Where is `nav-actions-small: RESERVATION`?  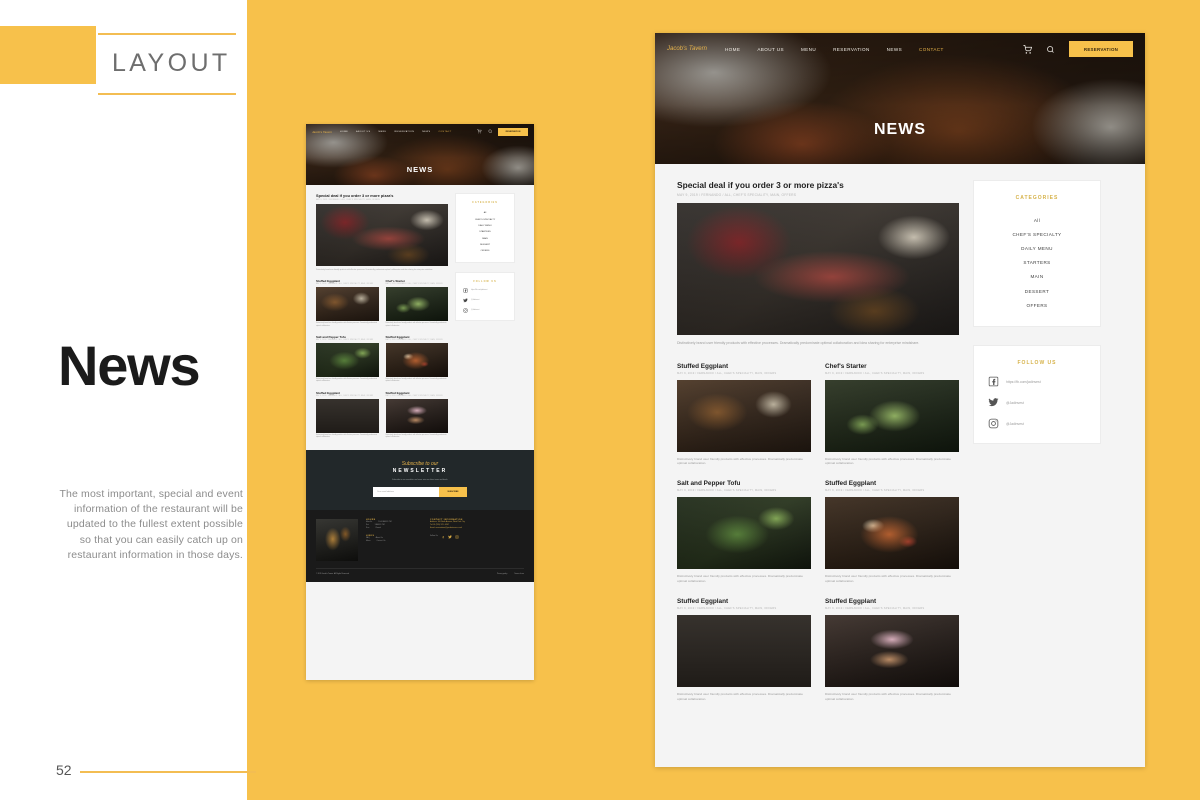
nav-actions-small: RESERVATION is located at coordinates (502, 131).